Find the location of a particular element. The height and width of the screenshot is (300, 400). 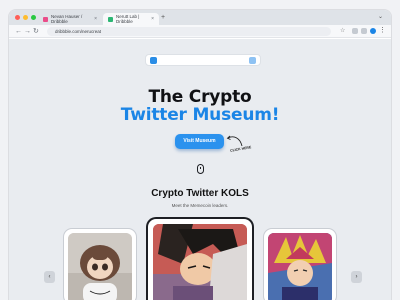

hero-title-line1: The Crypto is located at coordinates (200, 97).